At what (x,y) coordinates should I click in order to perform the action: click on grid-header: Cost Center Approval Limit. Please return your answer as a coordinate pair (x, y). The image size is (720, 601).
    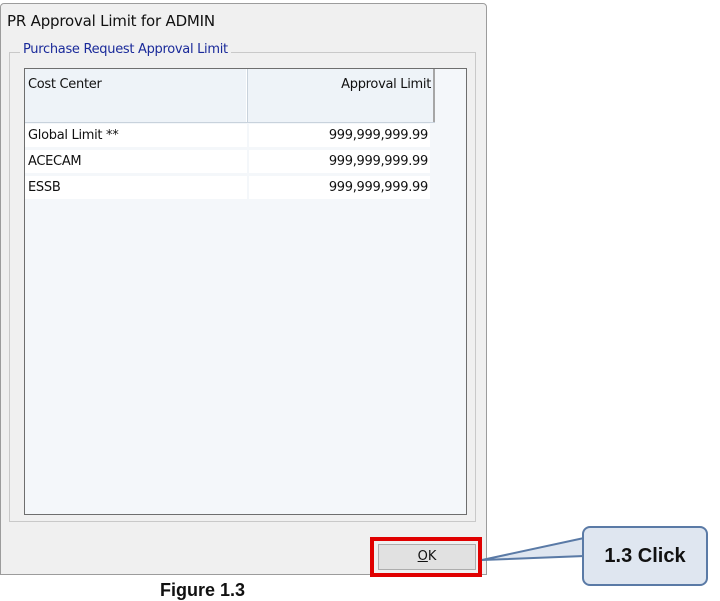
    Looking at the image, I should click on (230, 96).